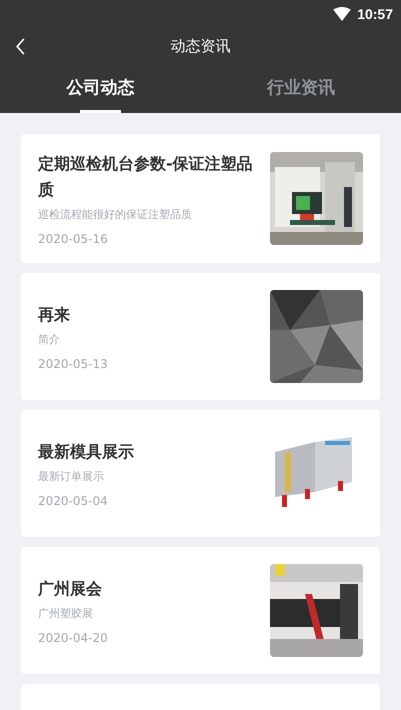 The image size is (401, 710). Describe the element at coordinates (54, 315) in the screenshot. I see `article-title: 再来` at that location.